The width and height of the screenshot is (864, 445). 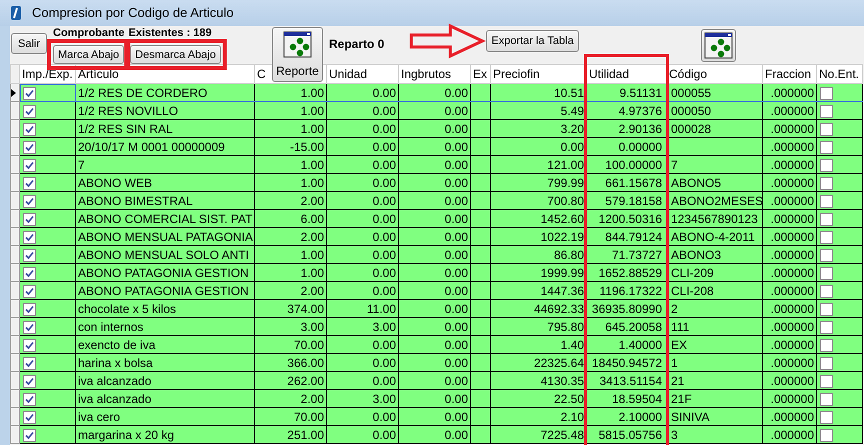 What do you see at coordinates (165, 201) in the screenshot?
I see `table-cell: ABONO BIMESTRAL` at bounding box center [165, 201].